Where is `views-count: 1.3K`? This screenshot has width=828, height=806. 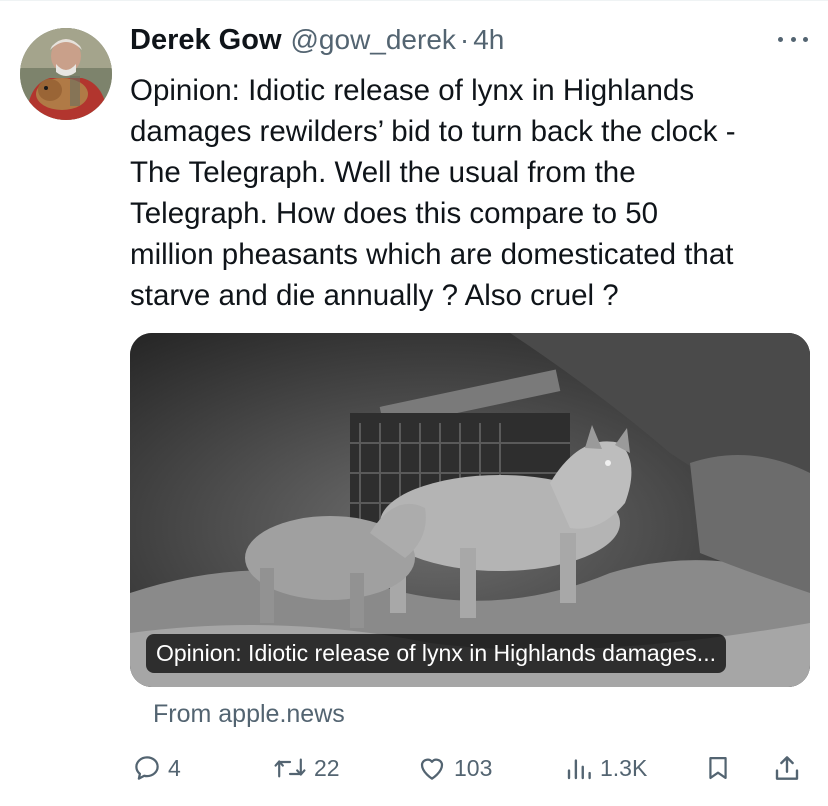
views-count: 1.3K is located at coordinates (624, 767).